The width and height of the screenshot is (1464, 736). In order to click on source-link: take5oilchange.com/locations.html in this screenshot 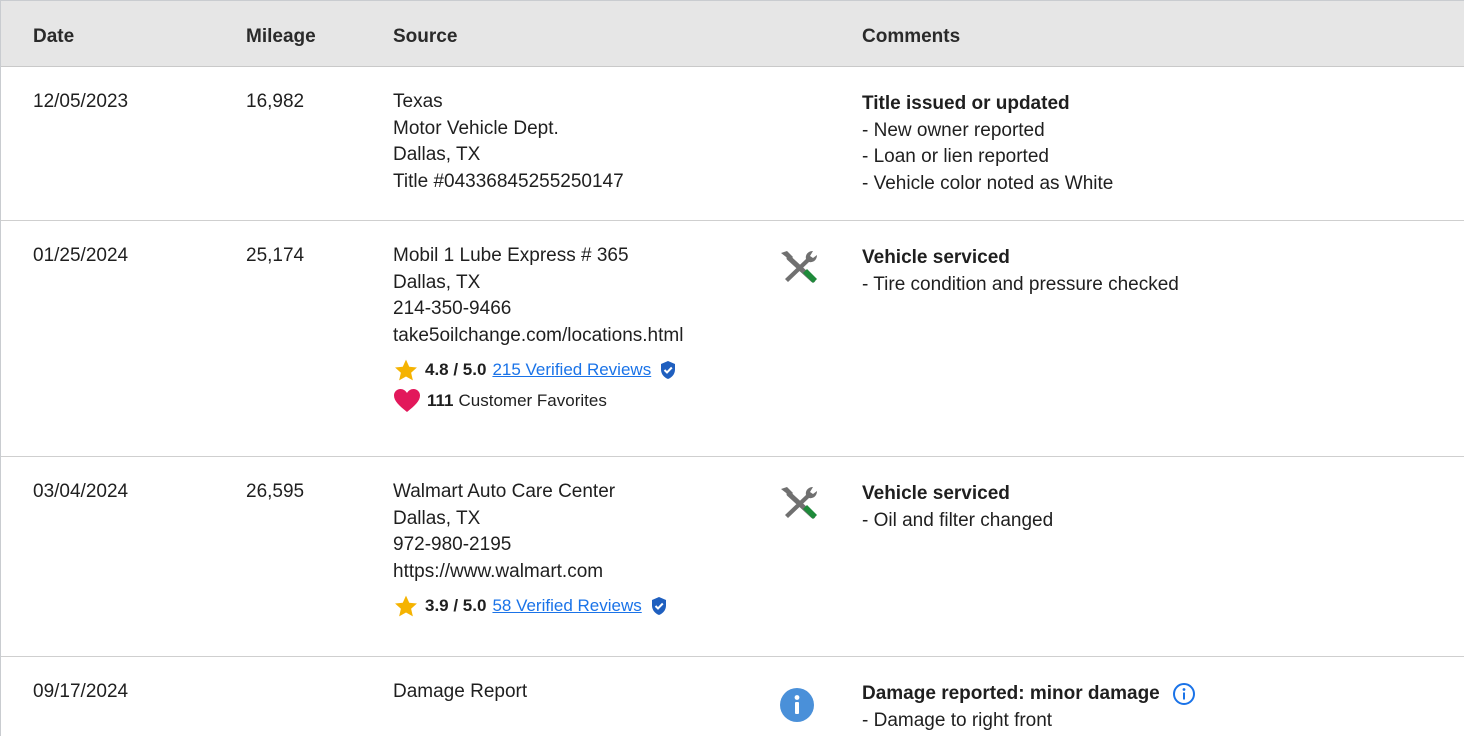, I will do `click(538, 336)`.